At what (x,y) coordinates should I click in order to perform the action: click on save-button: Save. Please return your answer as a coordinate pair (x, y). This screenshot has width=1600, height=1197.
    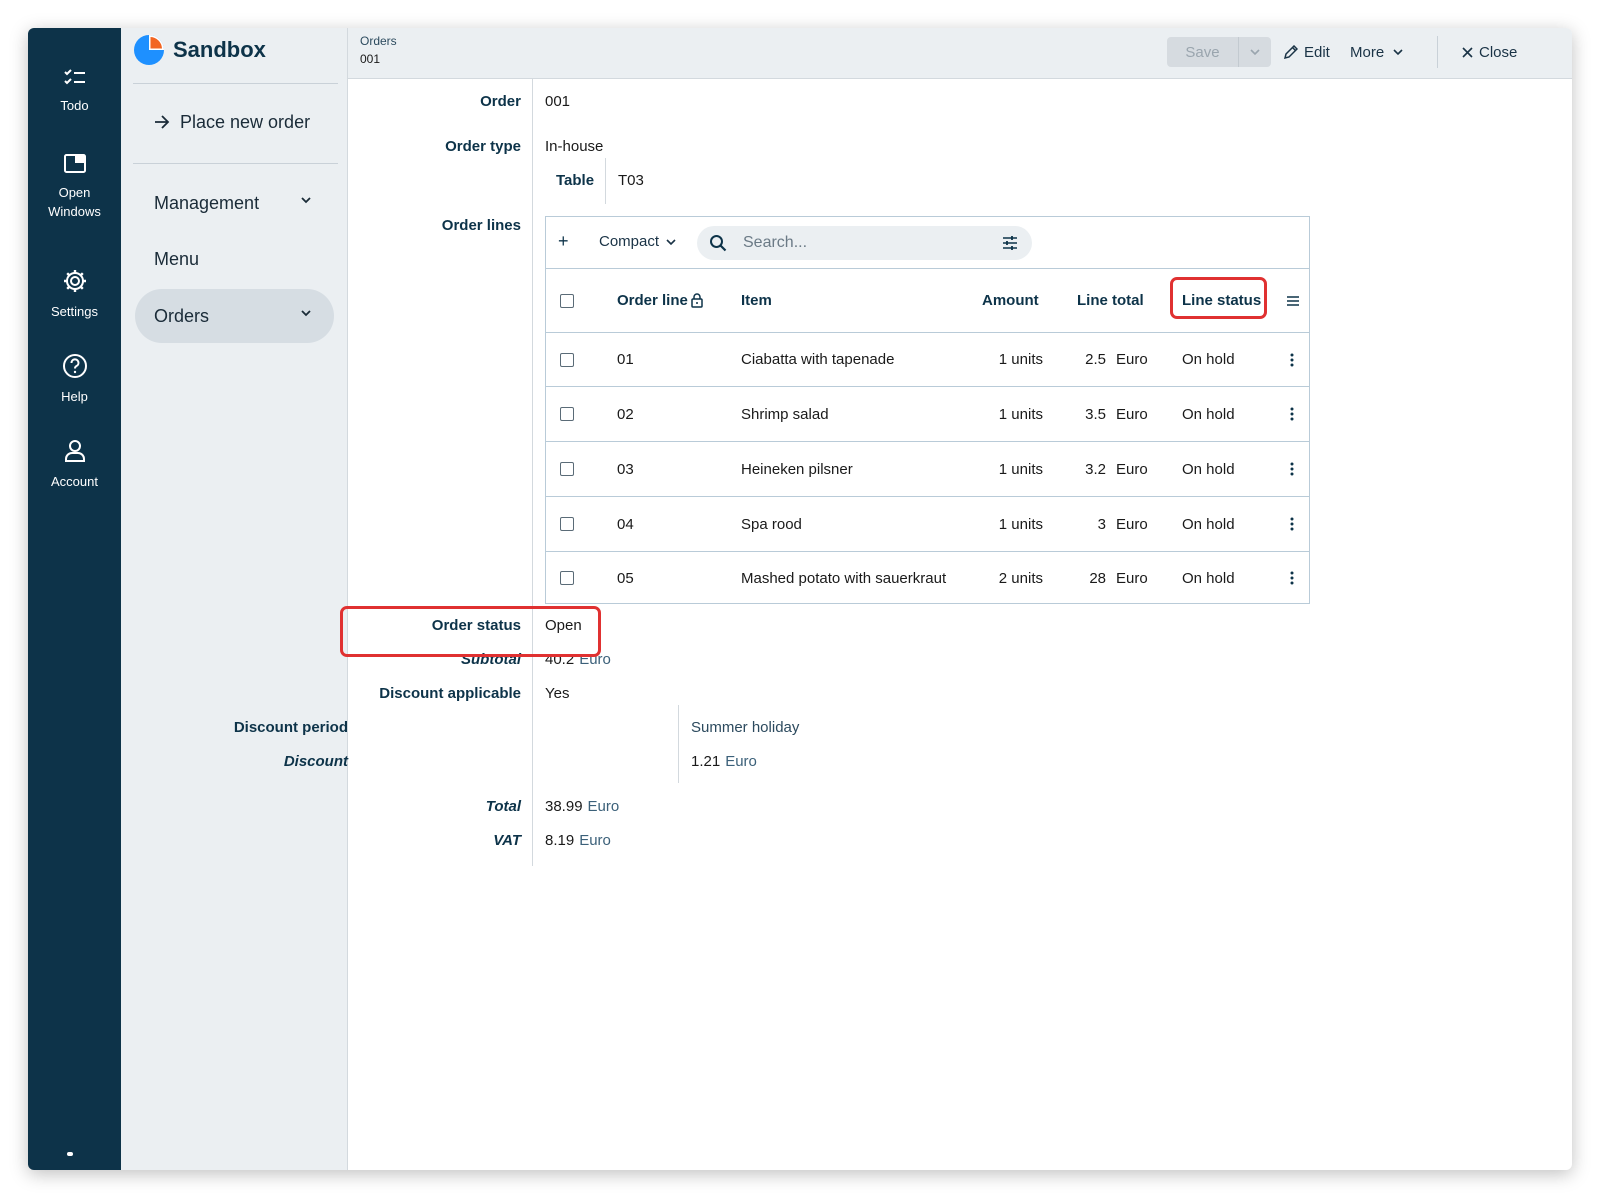
    Looking at the image, I should click on (1203, 52).